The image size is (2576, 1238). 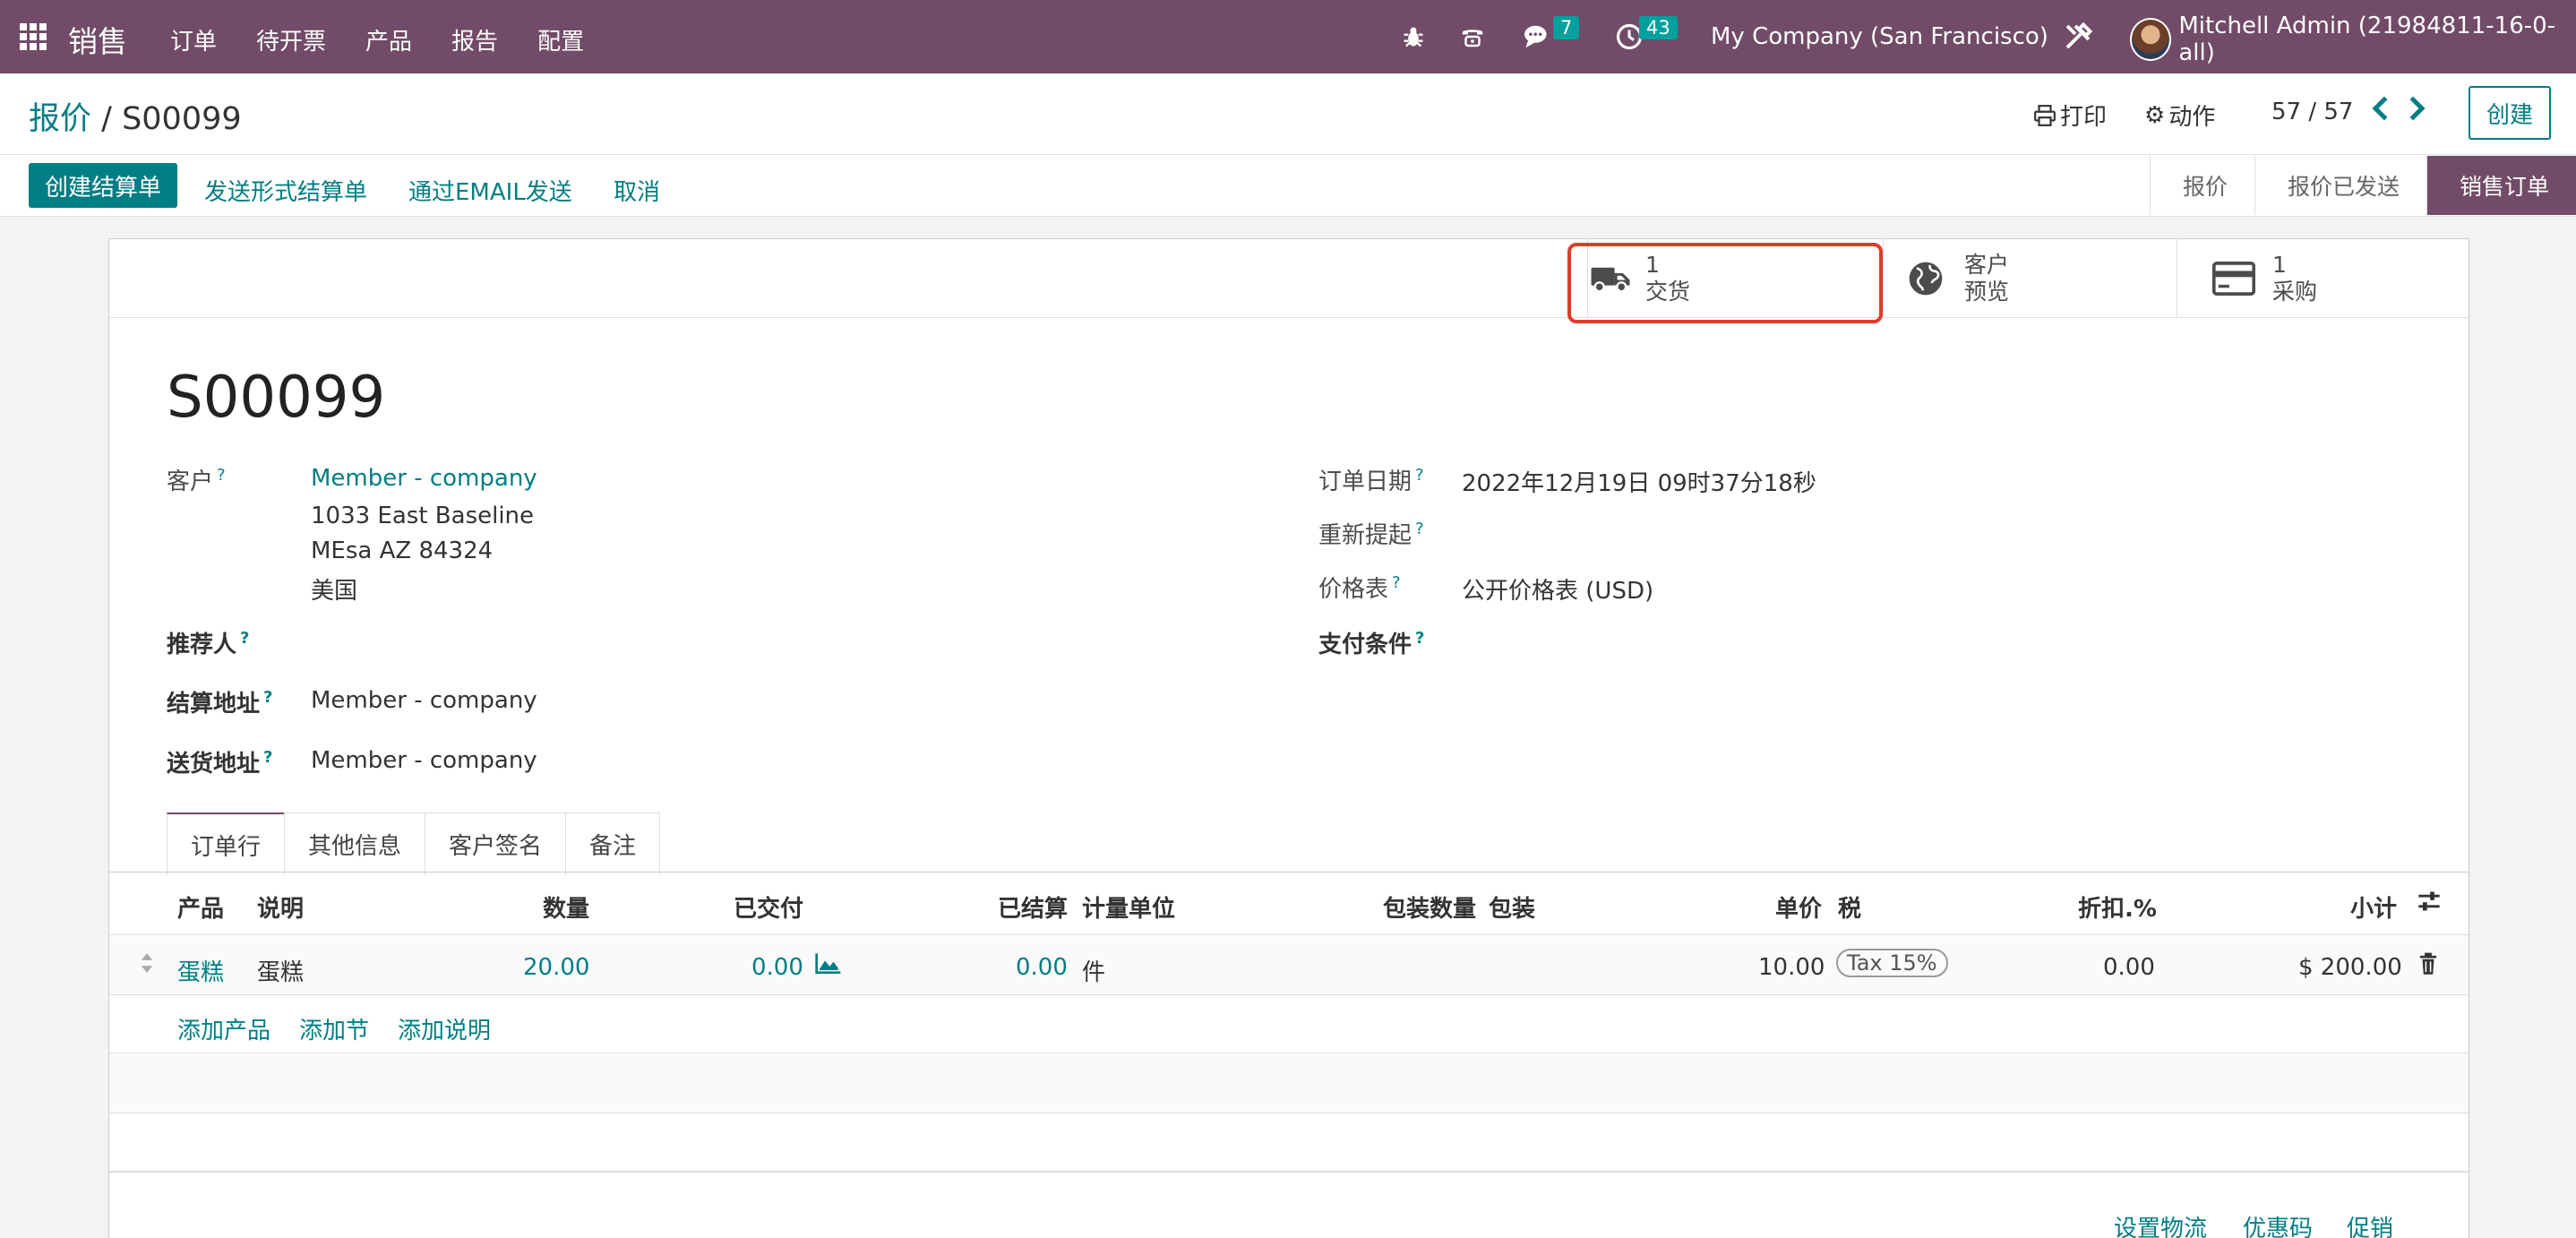 What do you see at coordinates (424, 760) in the screenshot?
I see `delivery-address-field: Member - company` at bounding box center [424, 760].